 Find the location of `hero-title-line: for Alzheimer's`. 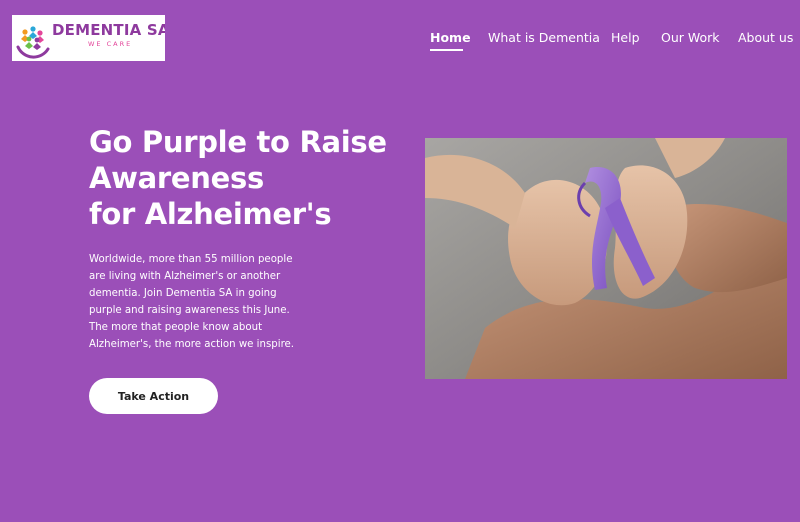

hero-title-line: for Alzheimer's is located at coordinates (210, 214).